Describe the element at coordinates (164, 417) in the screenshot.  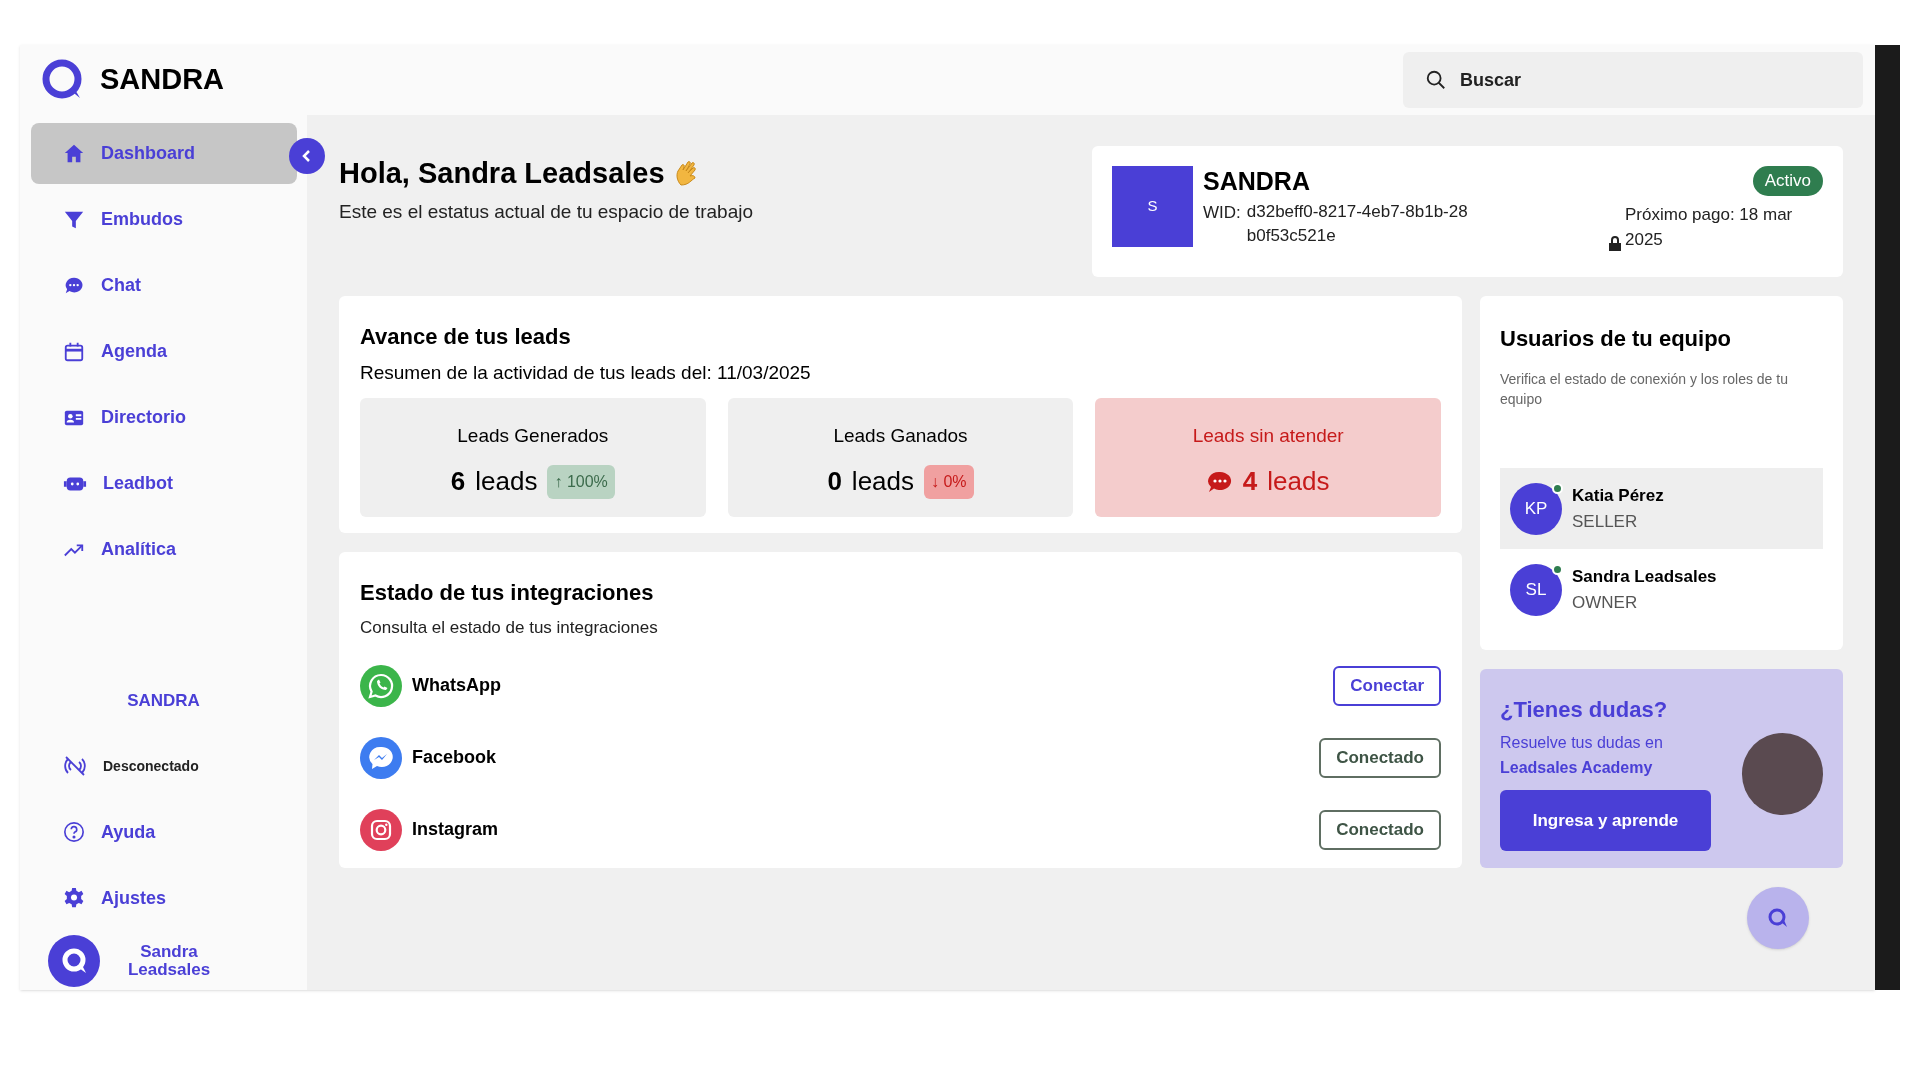
I see `nav-item: Directorio` at that location.